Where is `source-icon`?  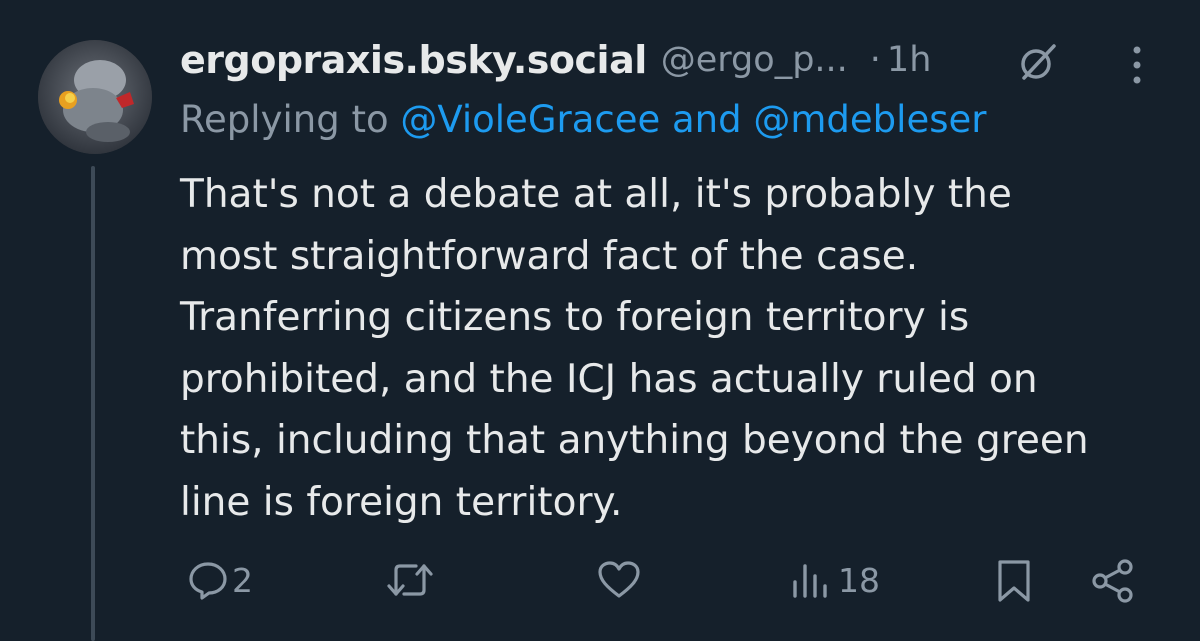
source-icon is located at coordinates (1038, 62).